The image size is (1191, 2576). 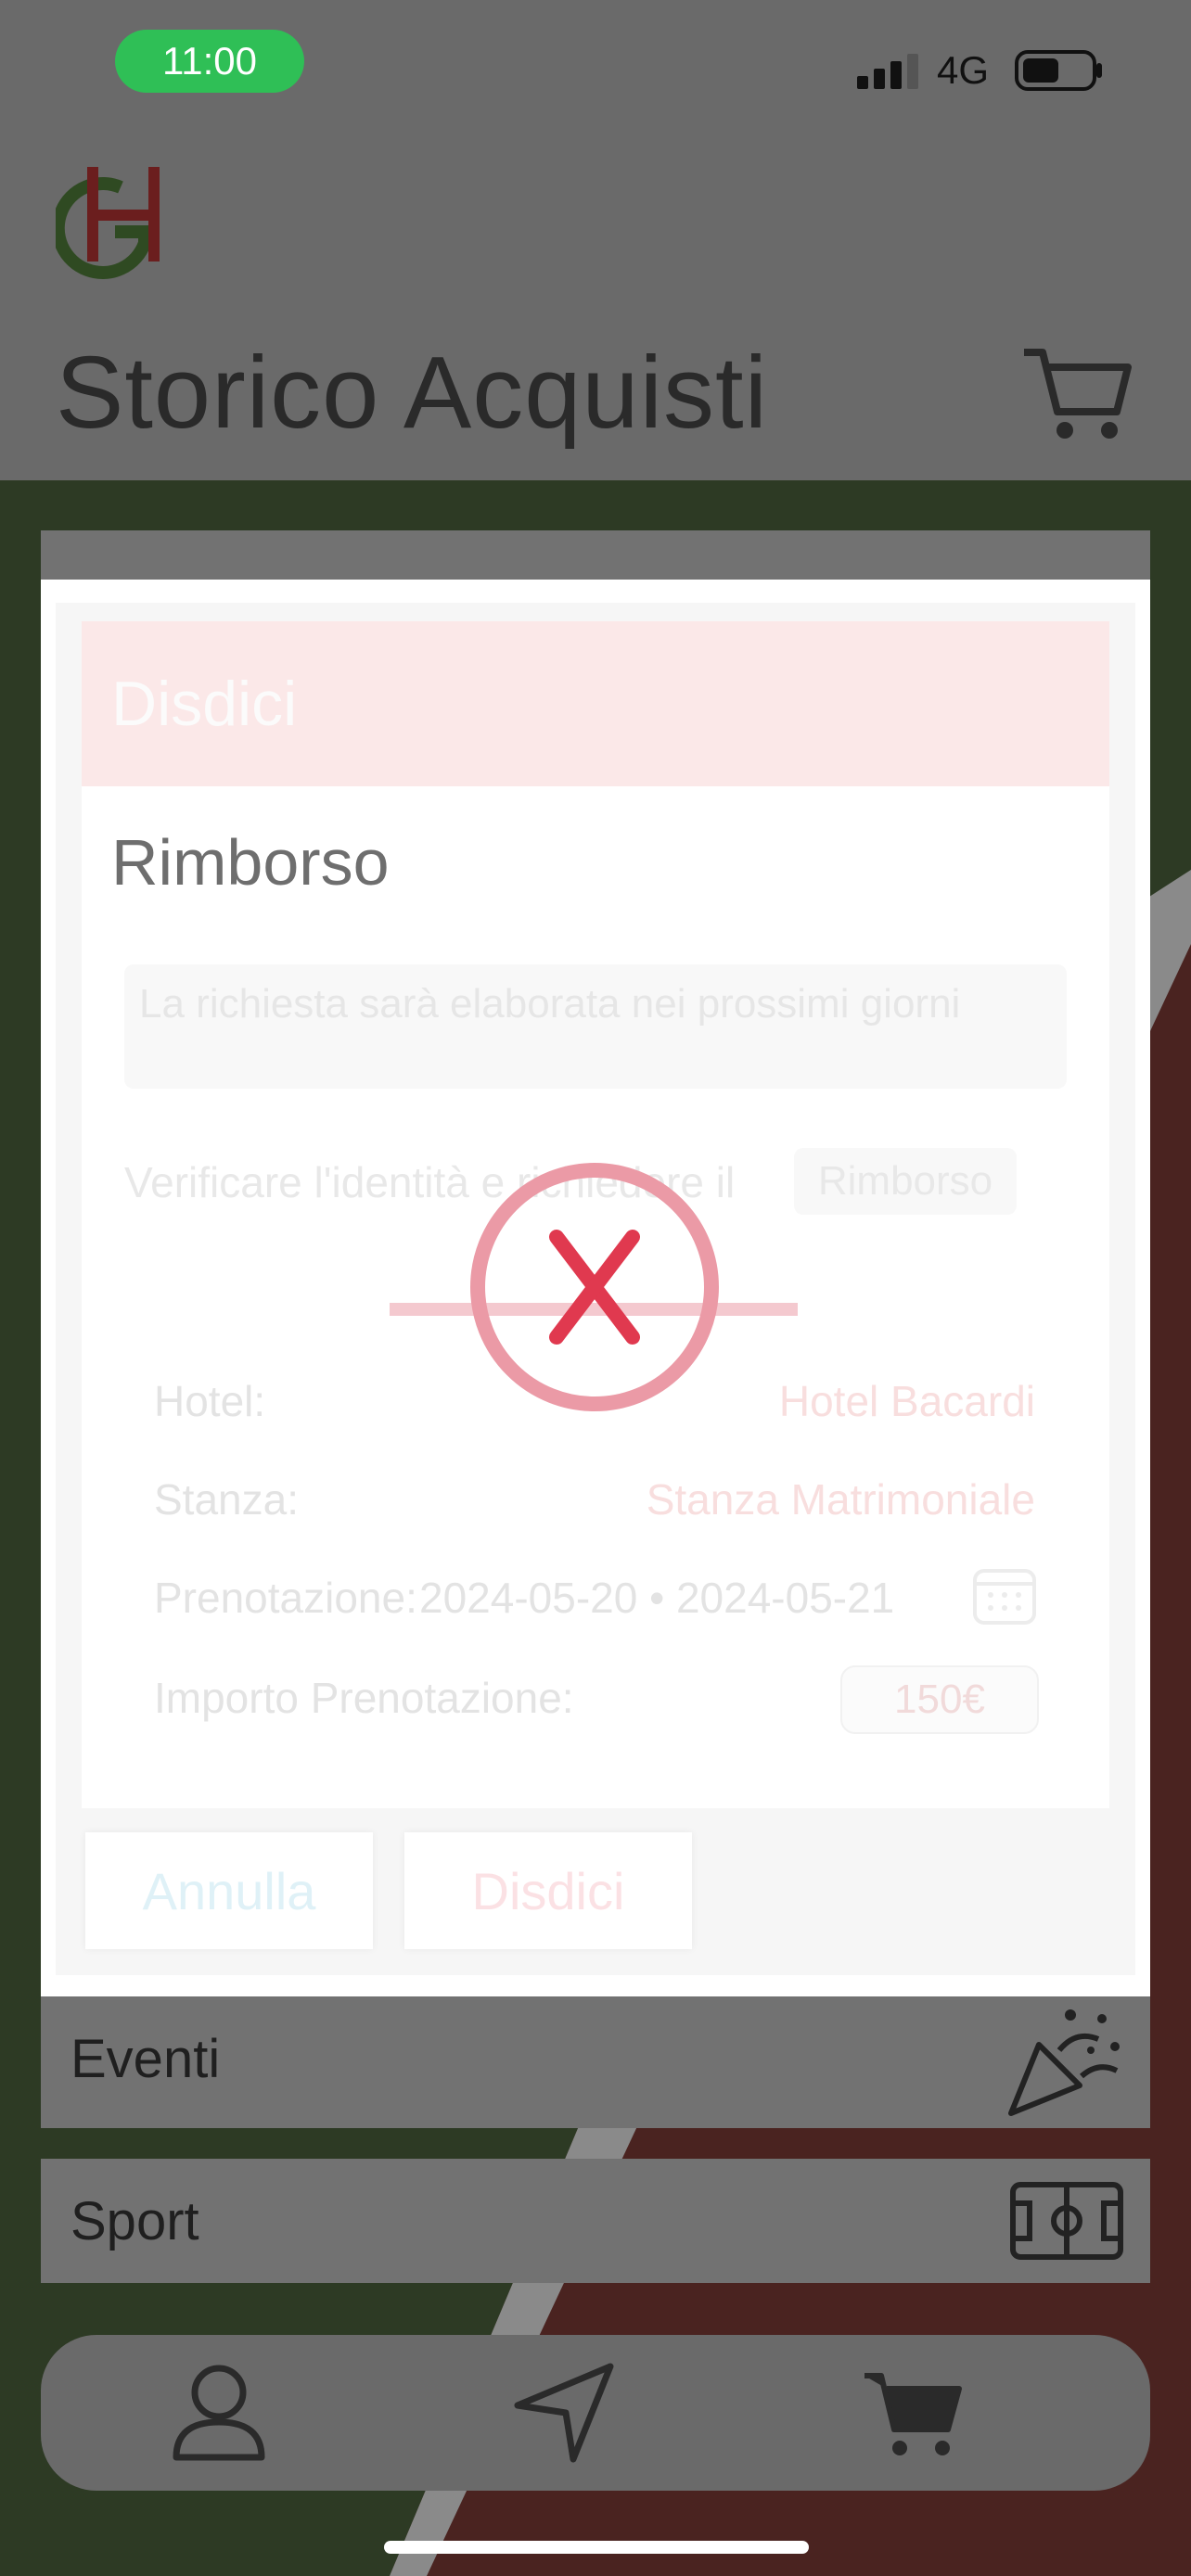 I want to click on room-label: Stanza:, so click(x=226, y=1499).